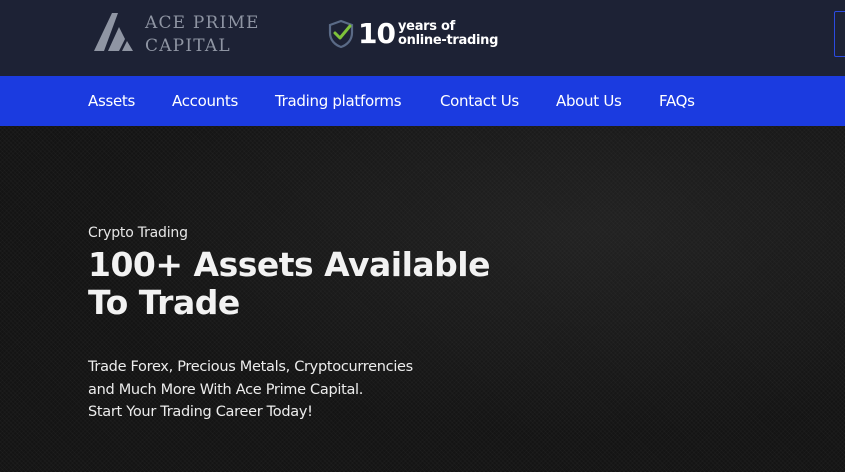  What do you see at coordinates (377, 33) in the screenshot?
I see `years-number: 10` at bounding box center [377, 33].